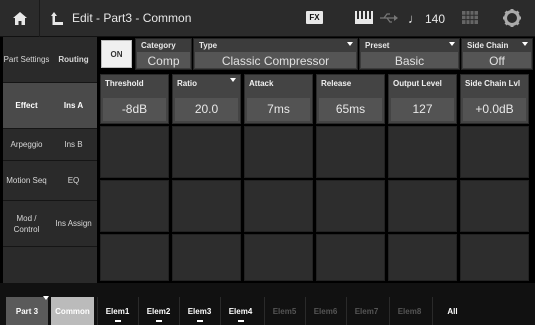  Describe the element at coordinates (278, 99) in the screenshot. I see `param-attack: Attack 7ms` at that location.